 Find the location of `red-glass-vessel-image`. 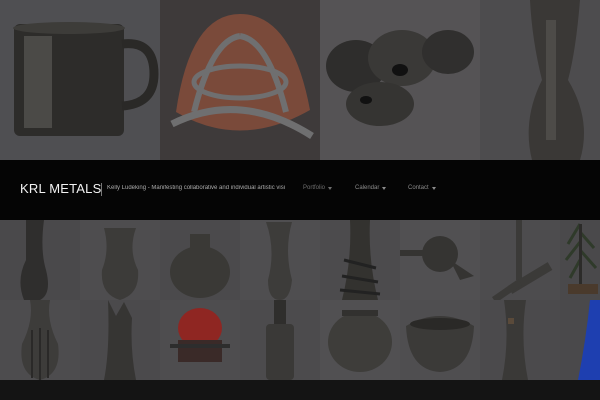

red-glass-vessel-image is located at coordinates (200, 340).